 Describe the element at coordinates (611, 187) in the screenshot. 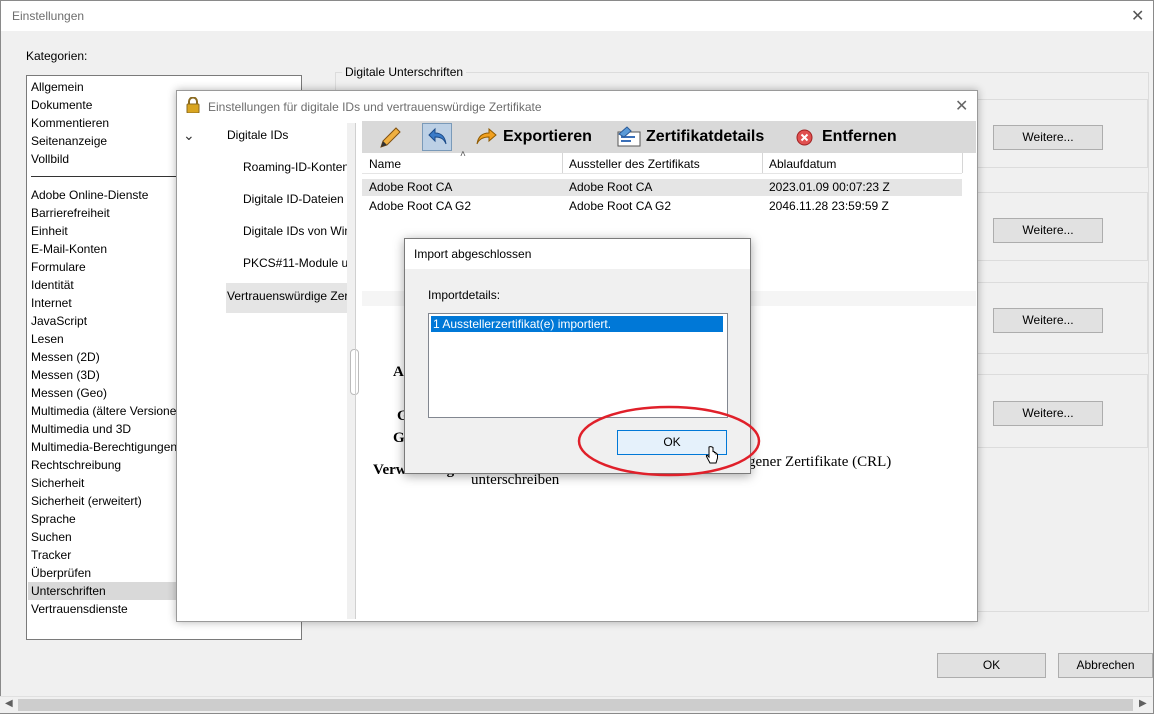

I see `cell-issuer: Adobe Root CA` at that location.